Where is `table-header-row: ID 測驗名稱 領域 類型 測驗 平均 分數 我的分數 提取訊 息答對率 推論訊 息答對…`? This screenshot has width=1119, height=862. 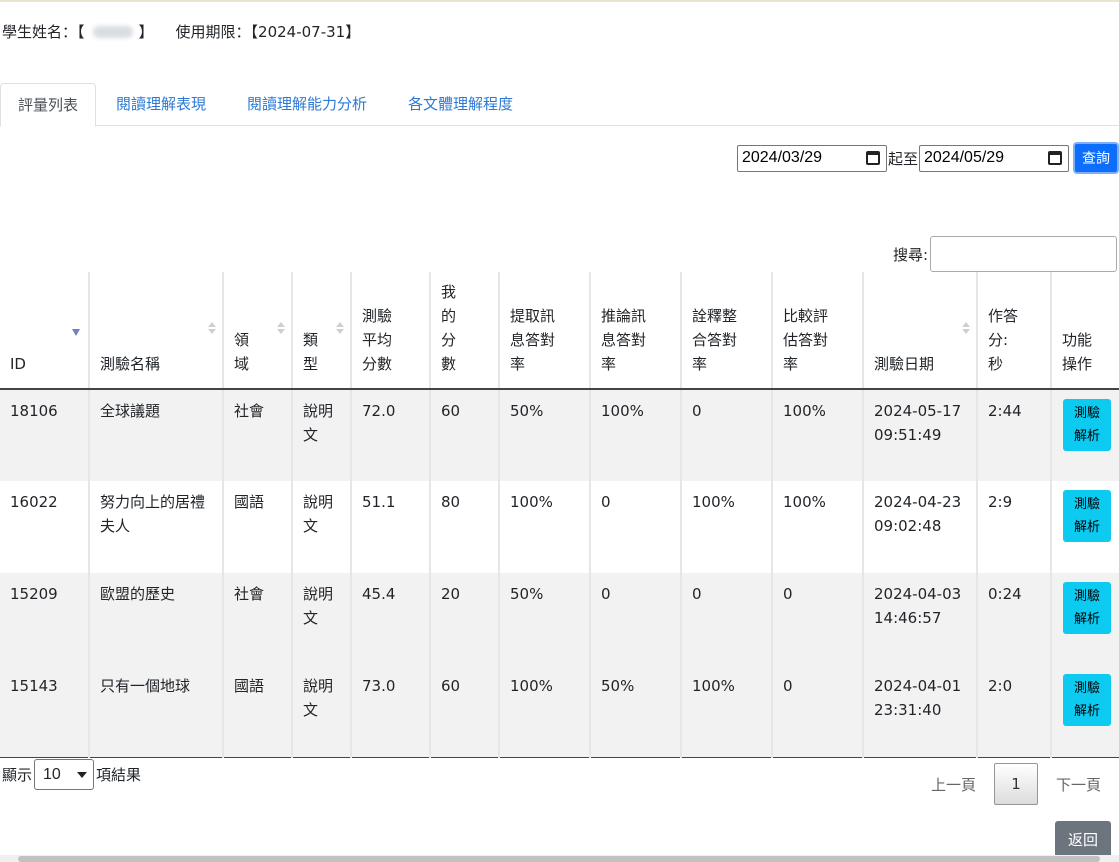
table-header-row: ID 測驗名稱 領域 類型 測驗 平均 分數 我的分數 提取訊 息答對率 推論訊 息答對… is located at coordinates (559, 331).